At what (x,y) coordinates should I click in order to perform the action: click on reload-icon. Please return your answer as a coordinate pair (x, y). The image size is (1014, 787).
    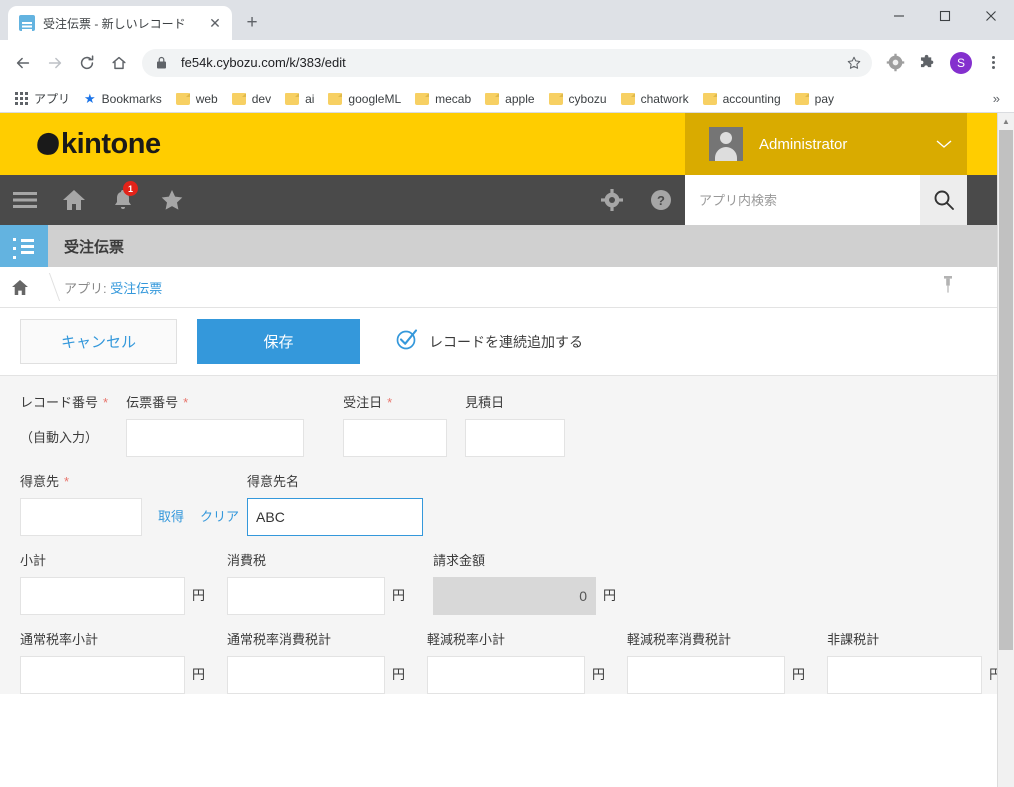
    Looking at the image, I should click on (87, 63).